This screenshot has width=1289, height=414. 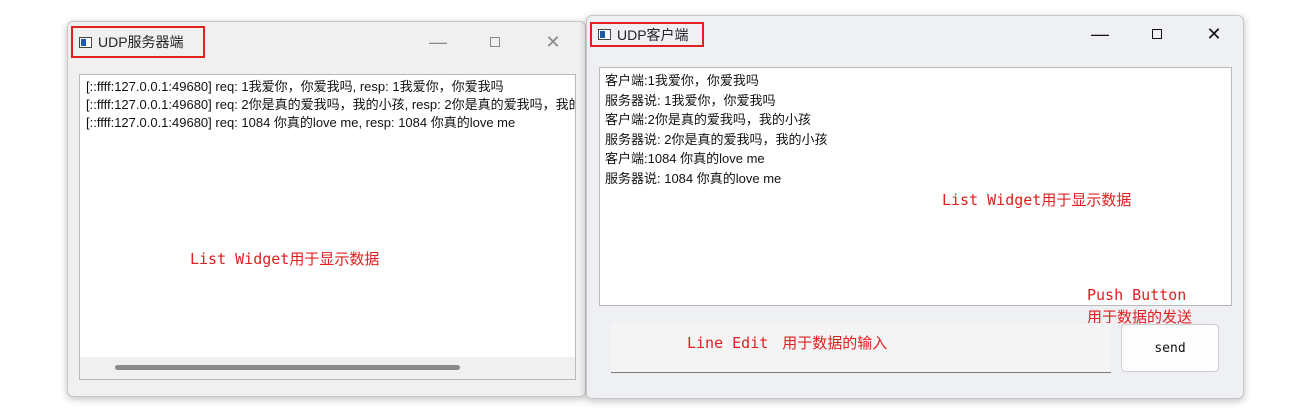 I want to click on list-item: 服务器说: 2你是真的爱我吗，我的小孩, so click(x=918, y=140).